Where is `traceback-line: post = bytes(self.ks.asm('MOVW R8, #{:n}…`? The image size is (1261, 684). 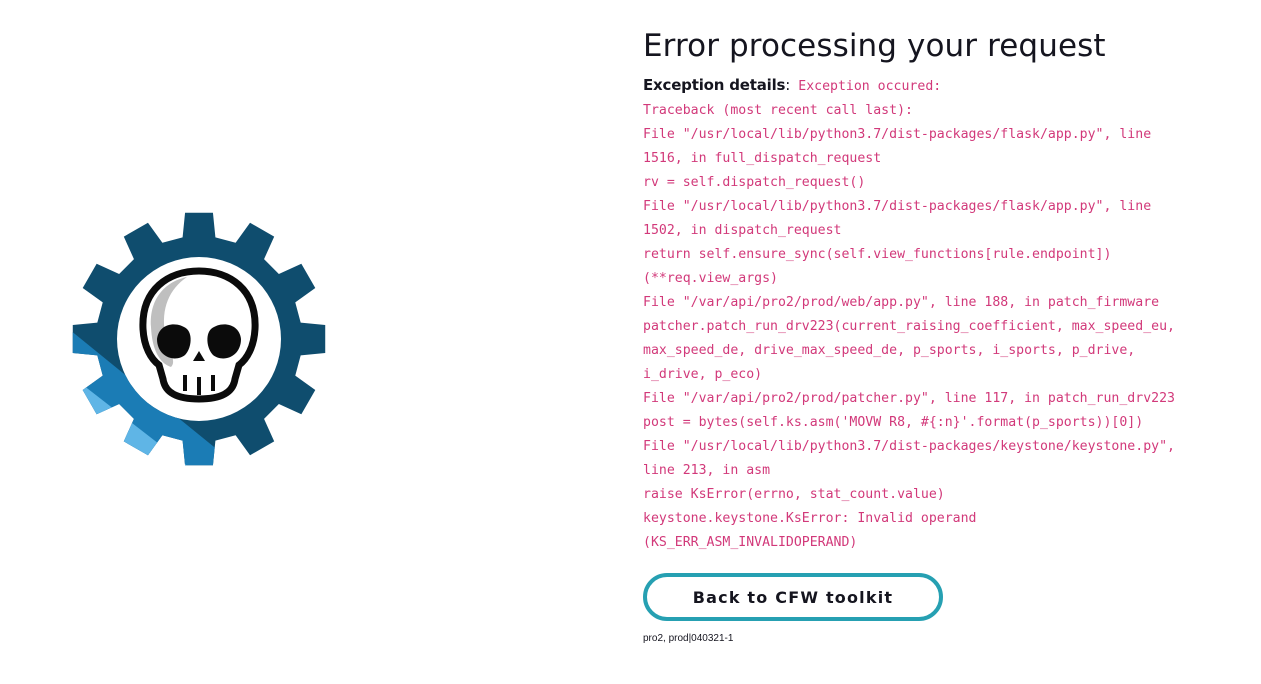
traceback-line: post = bytes(self.ks.asm('MOVW R8, #{:n}… is located at coordinates (893, 422).